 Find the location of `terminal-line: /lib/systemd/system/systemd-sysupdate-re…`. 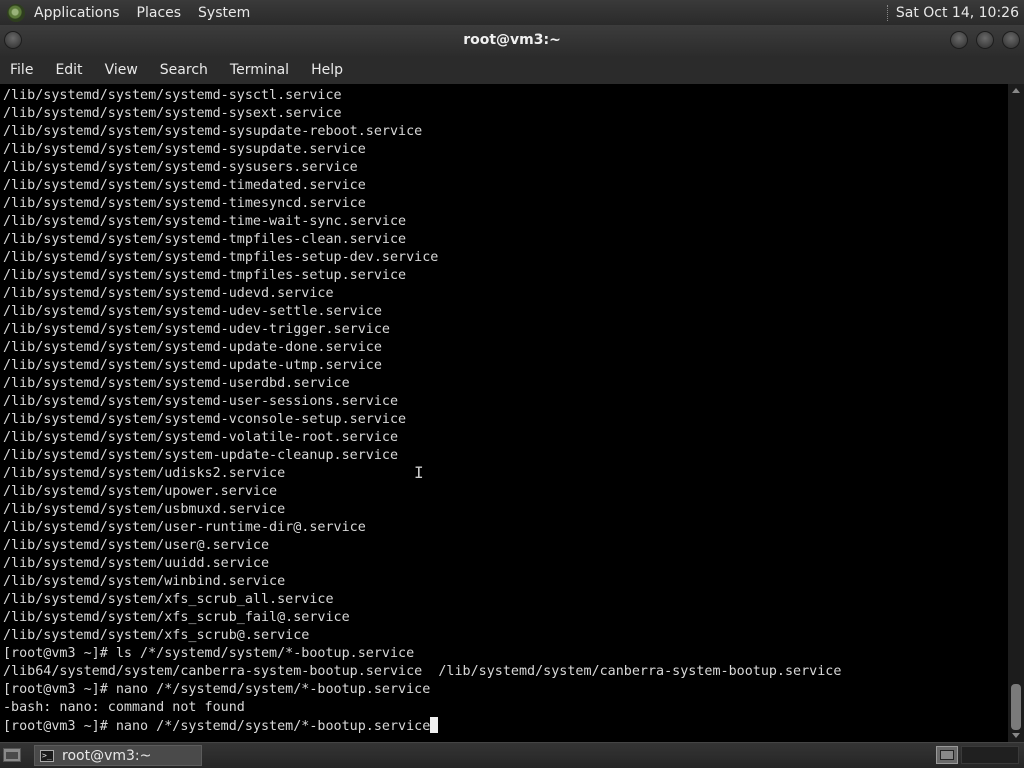

terminal-line: /lib/systemd/system/systemd-sysupdate-re… is located at coordinates (422, 132).